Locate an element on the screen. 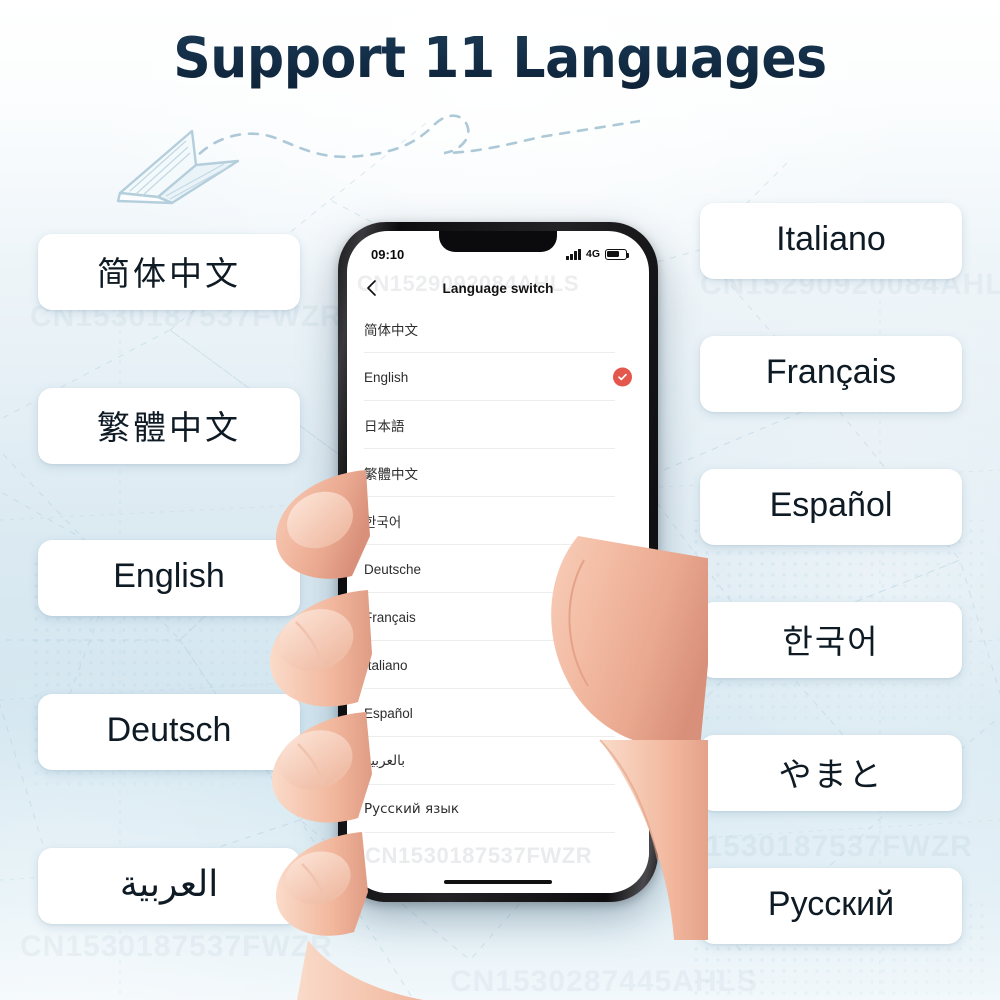 This screenshot has width=1000, height=1000. paper-plane-decoration is located at coordinates (378, 159).